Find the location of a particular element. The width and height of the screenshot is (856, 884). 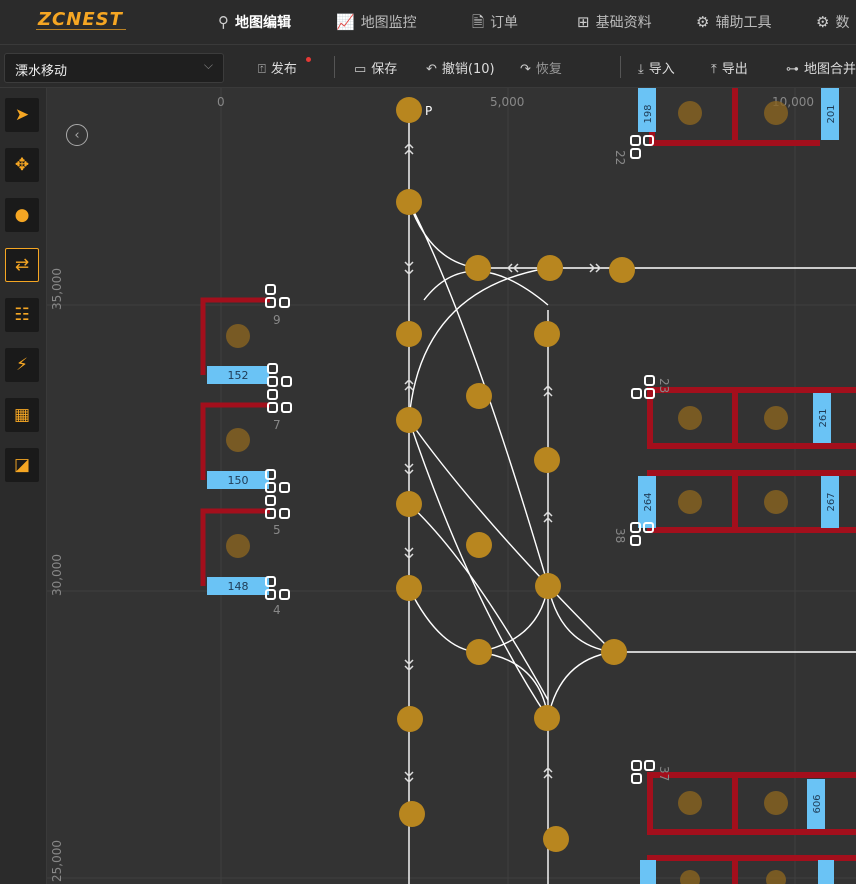

rack-marker is located at coordinates (238, 546).